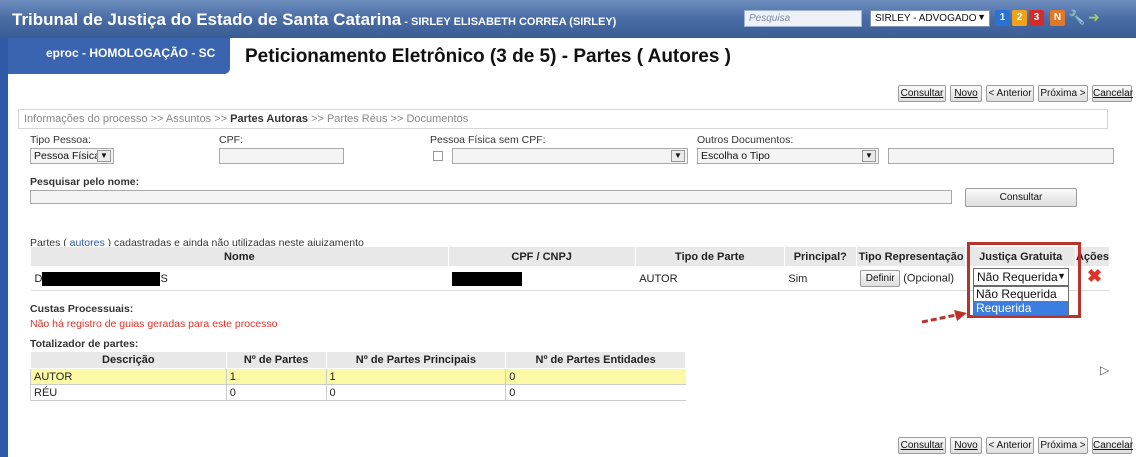 The width and height of the screenshot is (1136, 457). I want to click on step-assuntos: Assuntos, so click(188, 119).